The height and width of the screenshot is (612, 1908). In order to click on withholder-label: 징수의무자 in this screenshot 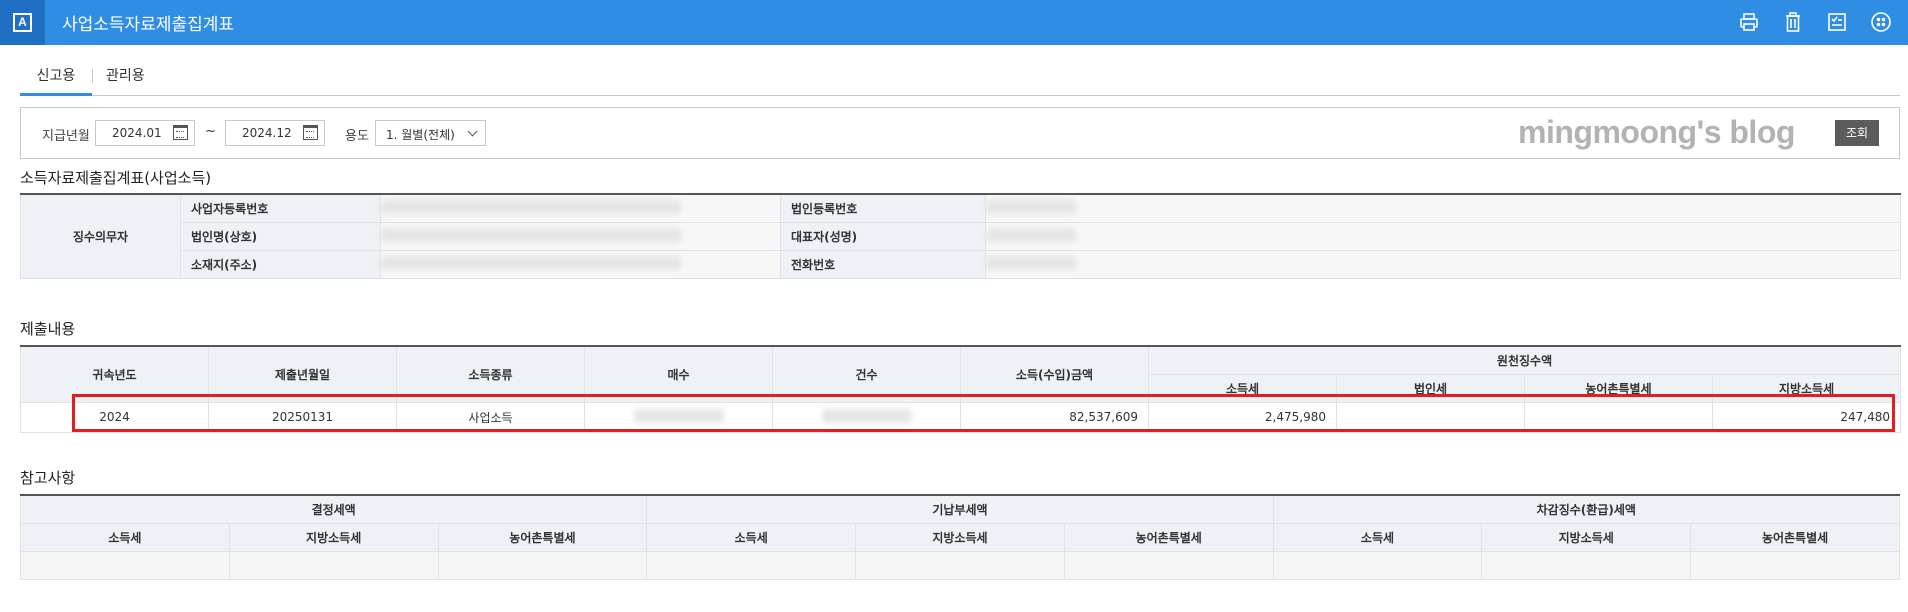, I will do `click(100, 236)`.